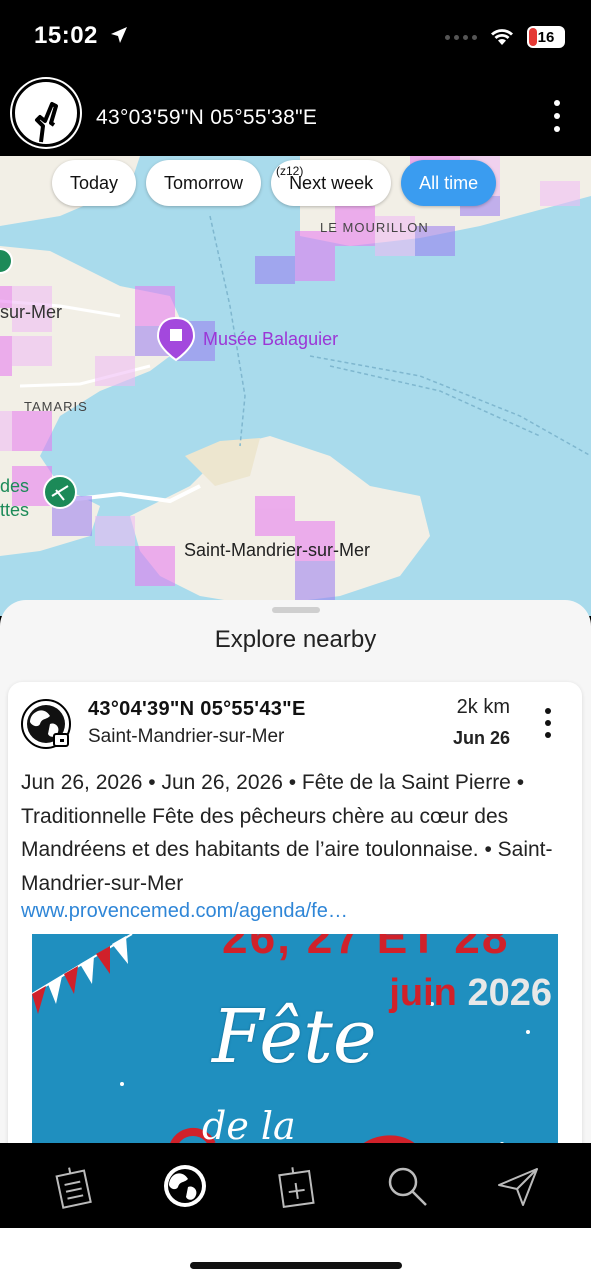  Describe the element at coordinates (249, 1126) in the screenshot. I see `poster-subtitle: de la` at that location.